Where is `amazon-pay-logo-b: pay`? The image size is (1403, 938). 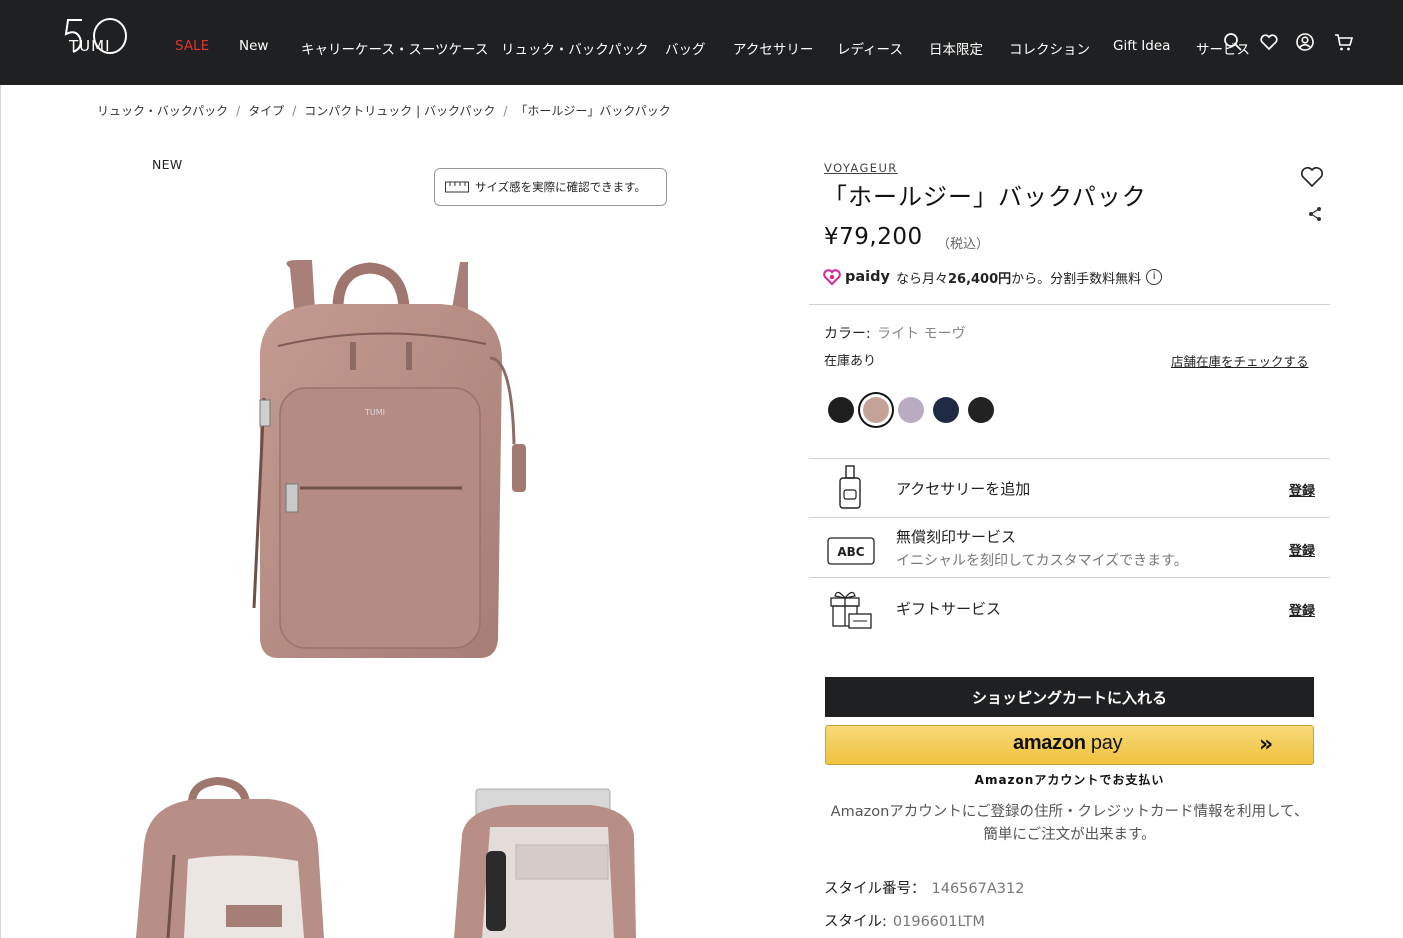
amazon-pay-logo-b: pay is located at coordinates (1104, 743).